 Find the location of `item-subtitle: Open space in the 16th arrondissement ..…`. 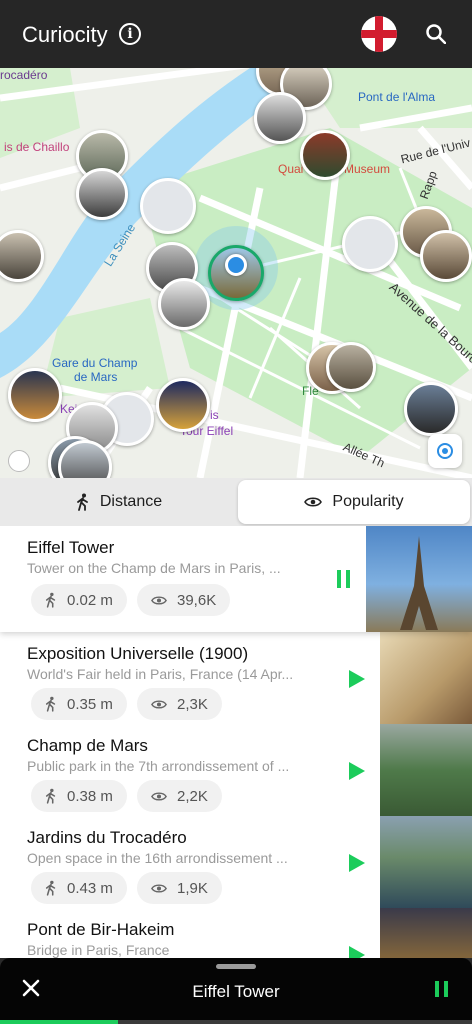

item-subtitle: Open space in the 16th arrondissement ..… is located at coordinates (157, 858).